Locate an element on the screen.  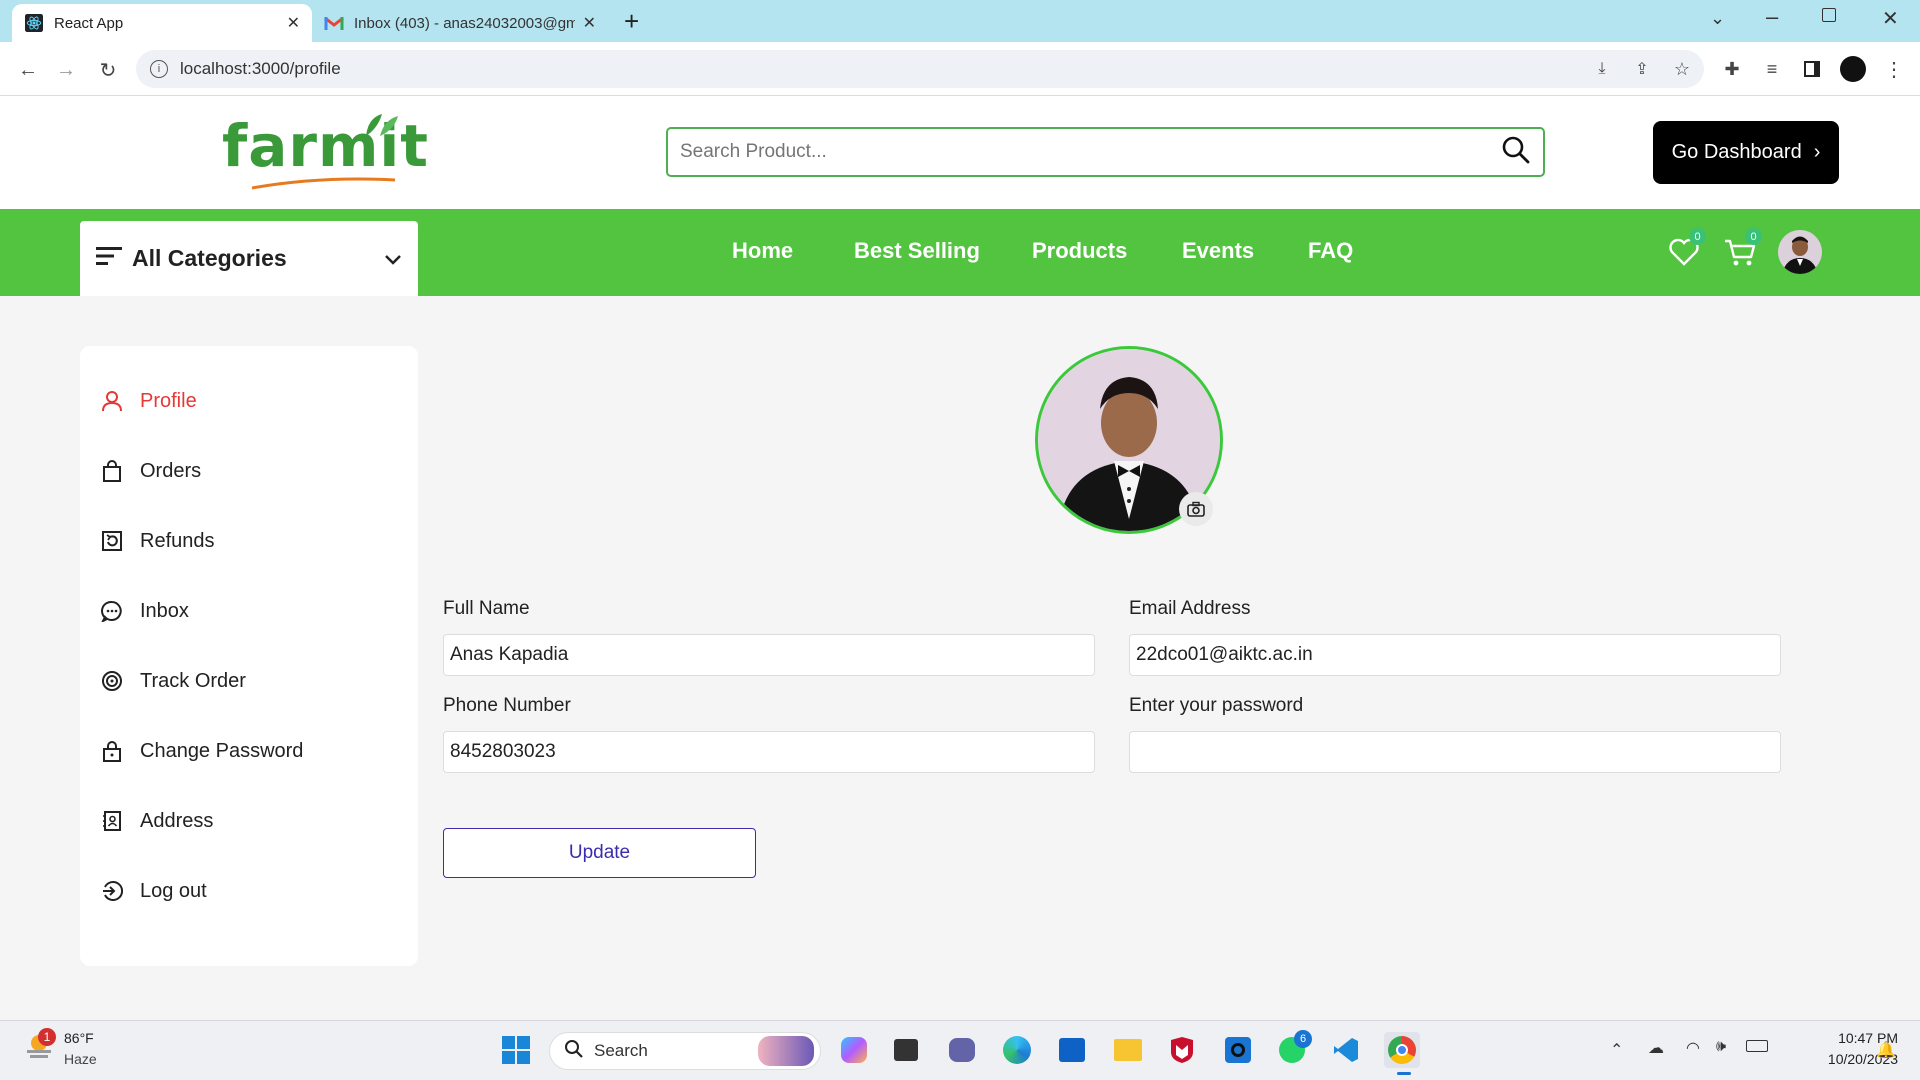
side-panel-icon is located at coordinates (1812, 69).